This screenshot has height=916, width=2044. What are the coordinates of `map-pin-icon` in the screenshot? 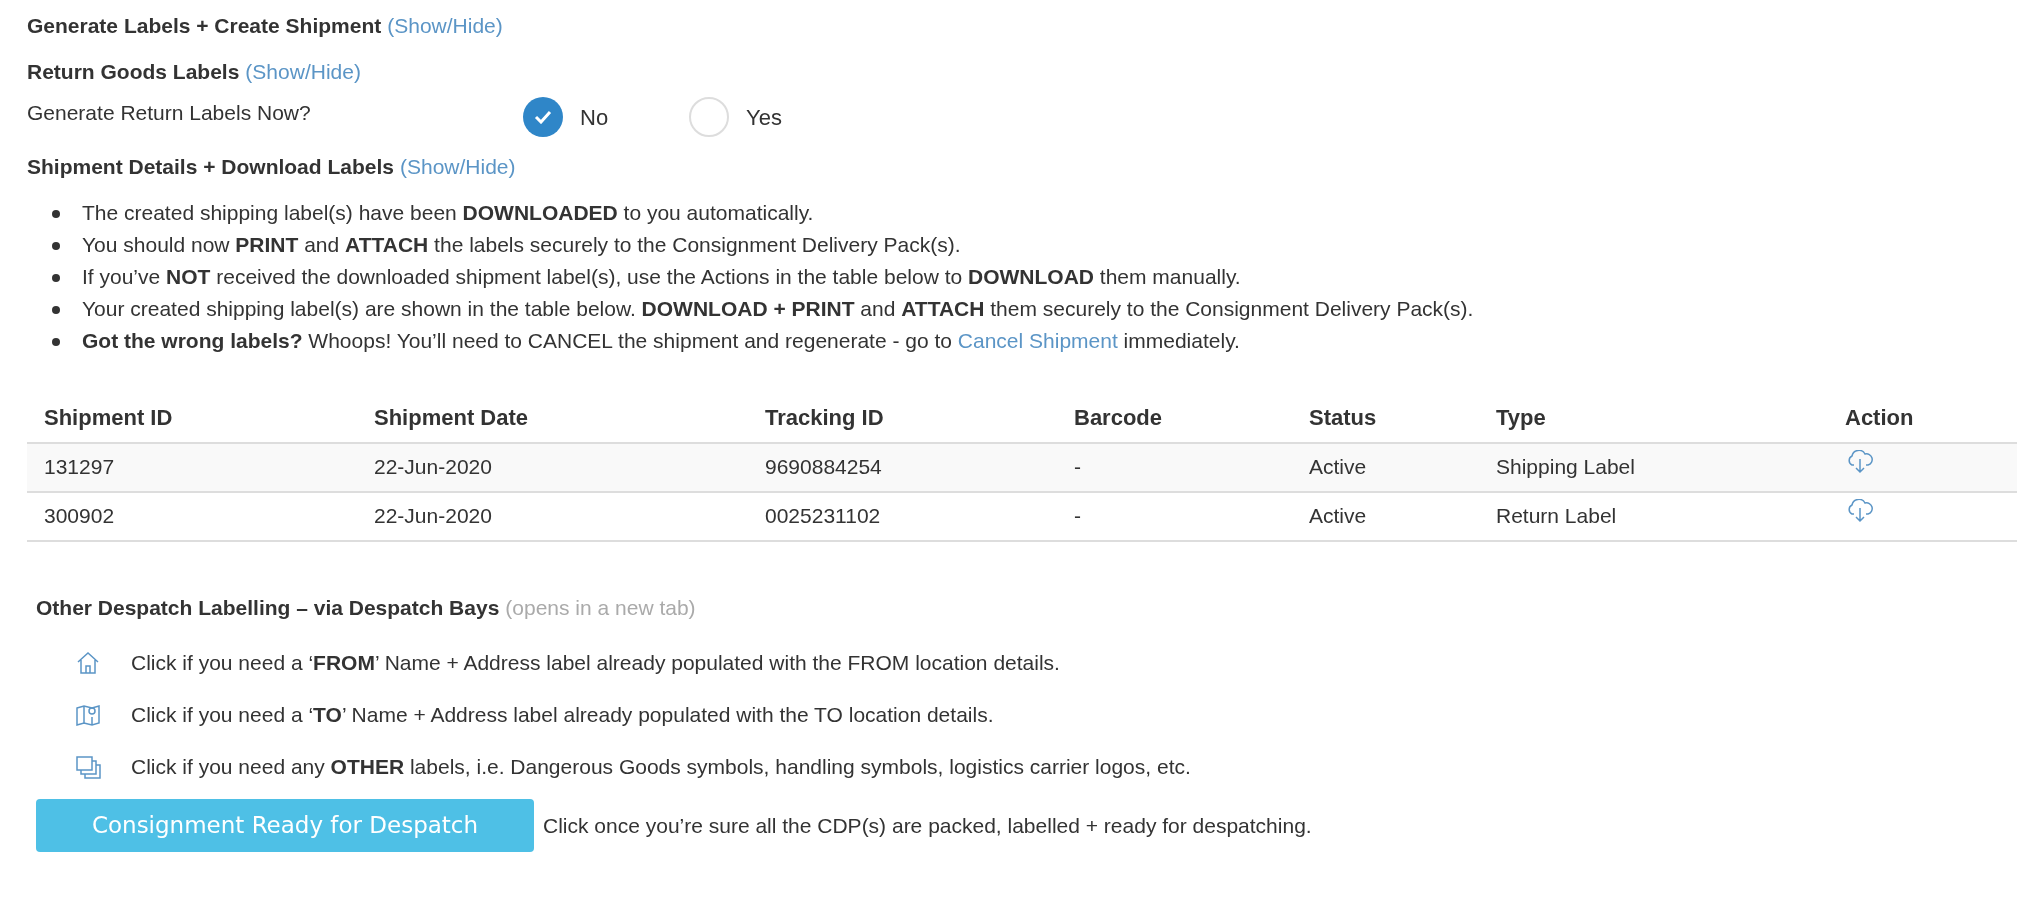 It's located at (88, 715).